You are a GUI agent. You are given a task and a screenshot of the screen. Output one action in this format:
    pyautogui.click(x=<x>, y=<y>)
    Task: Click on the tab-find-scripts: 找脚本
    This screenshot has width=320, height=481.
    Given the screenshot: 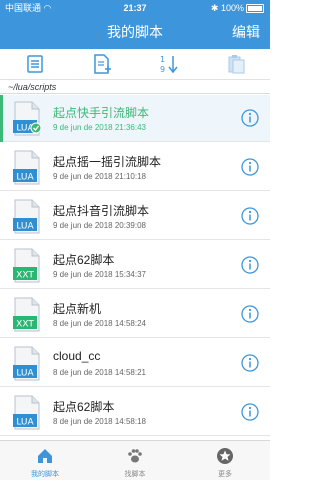 What is the action you would take?
    pyautogui.click(x=135, y=461)
    